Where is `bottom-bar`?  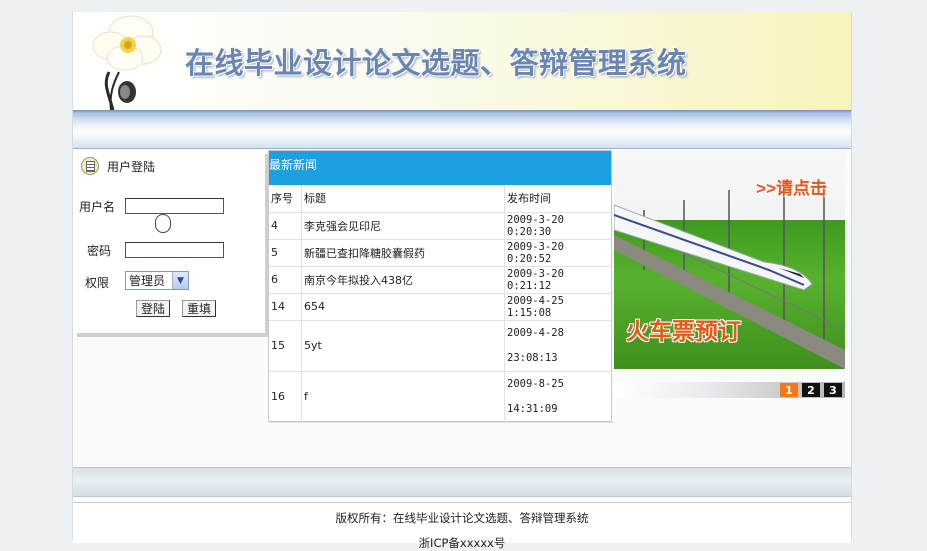
bottom-bar is located at coordinates (462, 482).